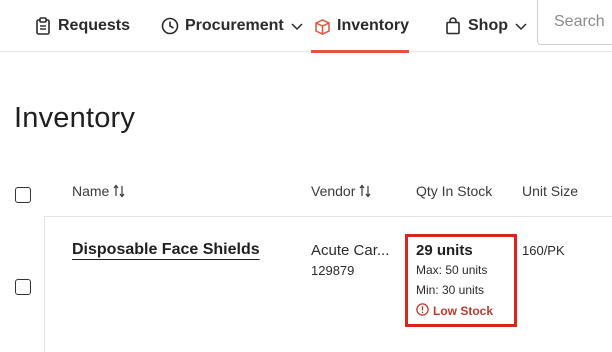  Describe the element at coordinates (452, 270) in the screenshot. I see `qty-max: Max: 50 units` at that location.